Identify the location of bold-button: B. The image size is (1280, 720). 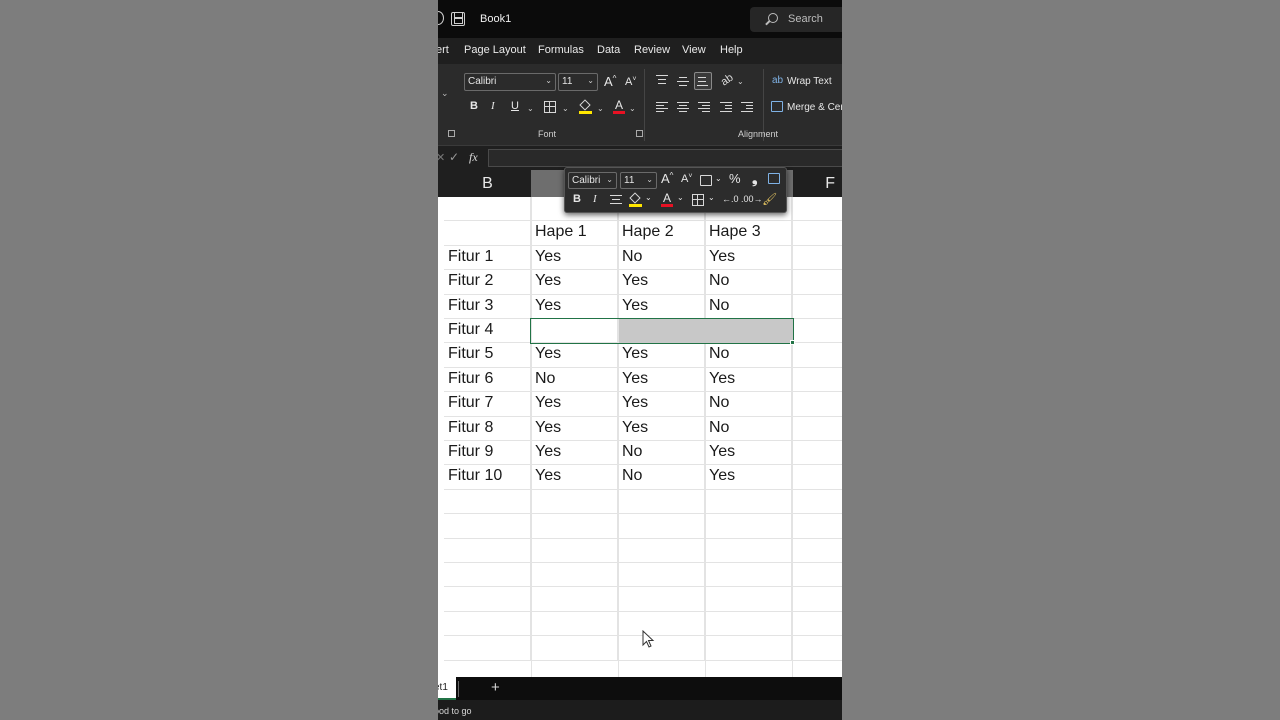
(474, 106).